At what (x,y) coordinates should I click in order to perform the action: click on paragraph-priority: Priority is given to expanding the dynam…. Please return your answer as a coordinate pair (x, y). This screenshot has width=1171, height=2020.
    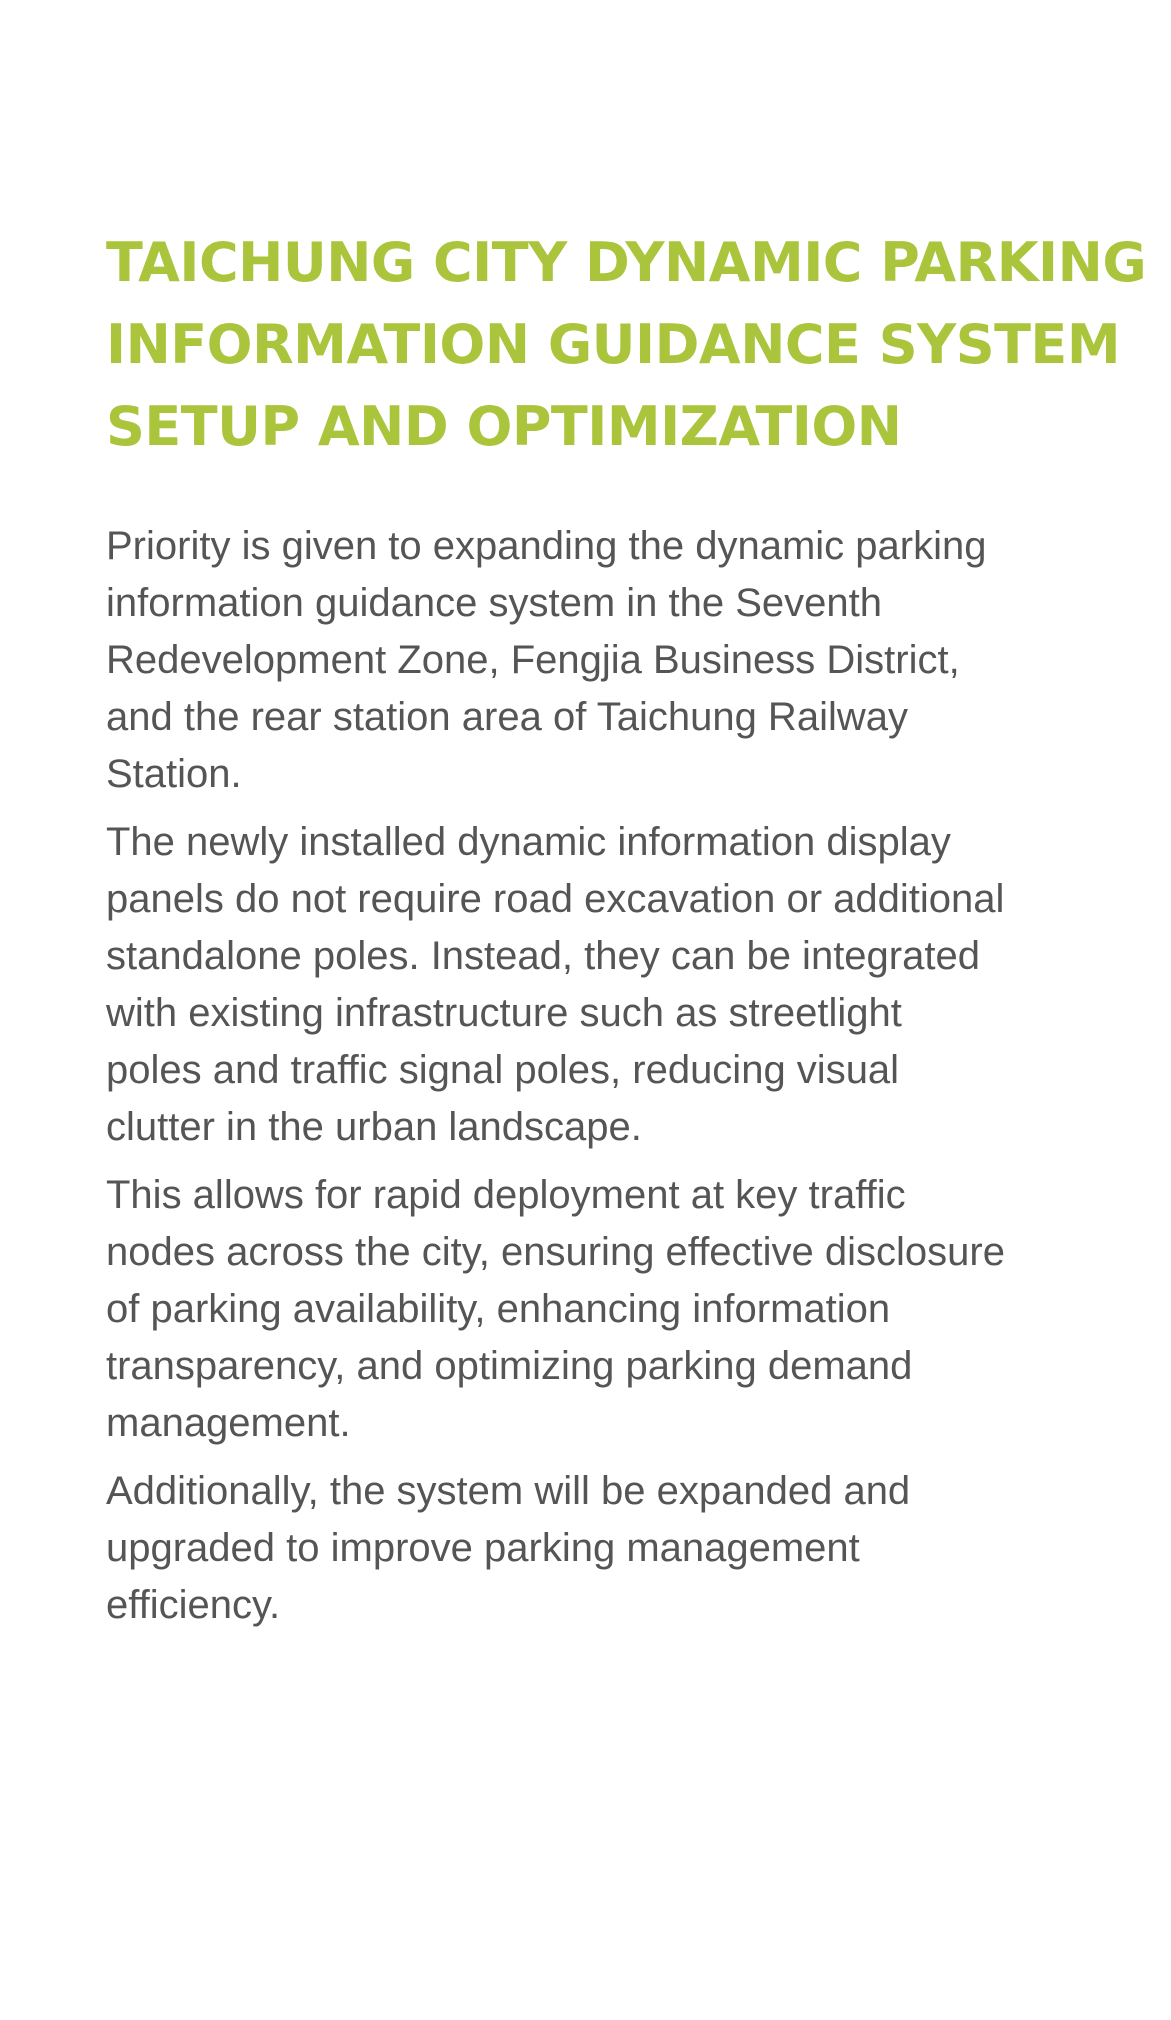
    Looking at the image, I should click on (611, 660).